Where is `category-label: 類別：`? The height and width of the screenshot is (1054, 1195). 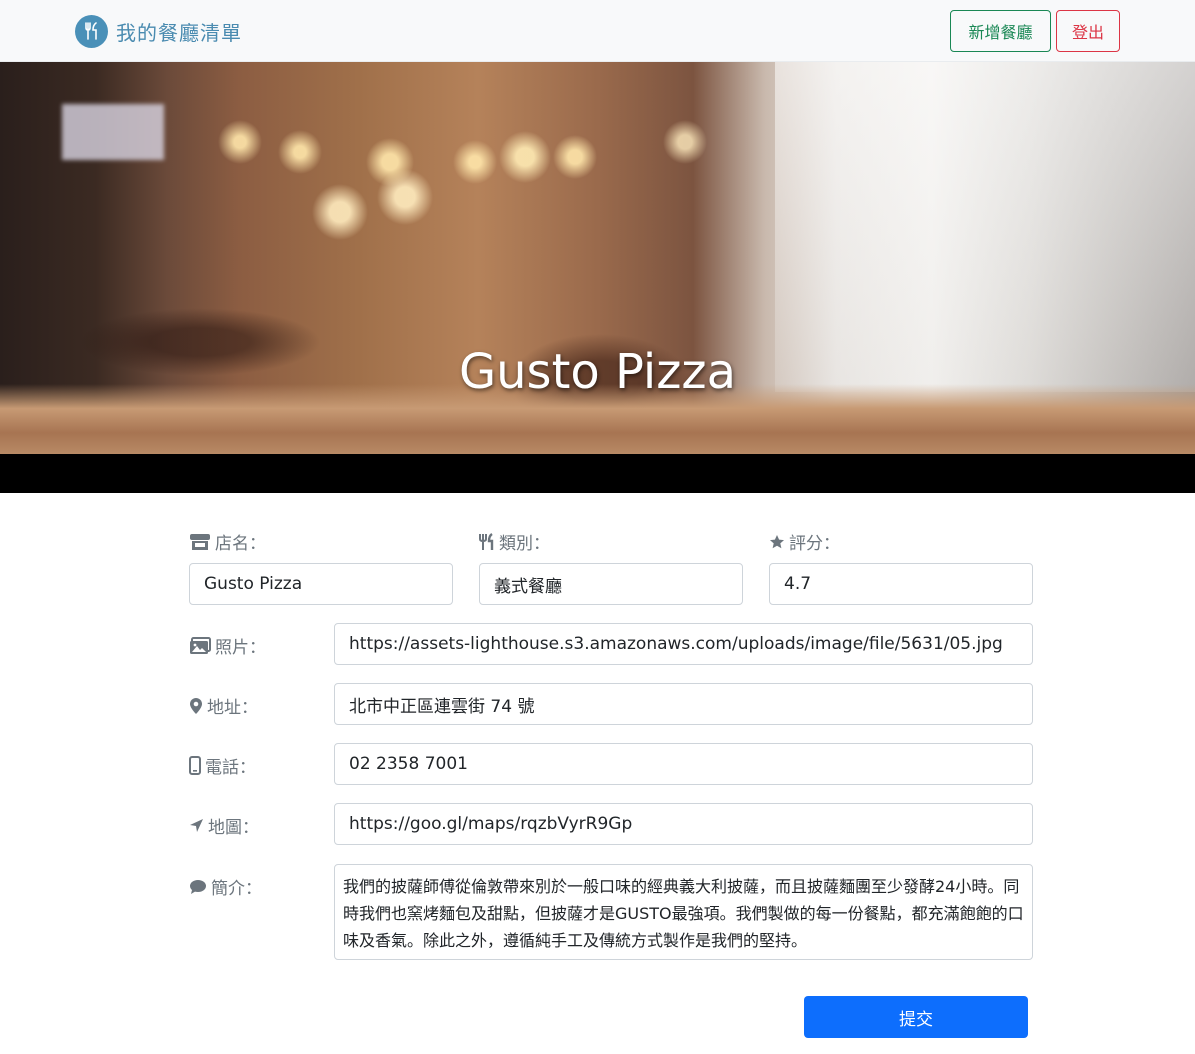
category-label: 類別： is located at coordinates (514, 541).